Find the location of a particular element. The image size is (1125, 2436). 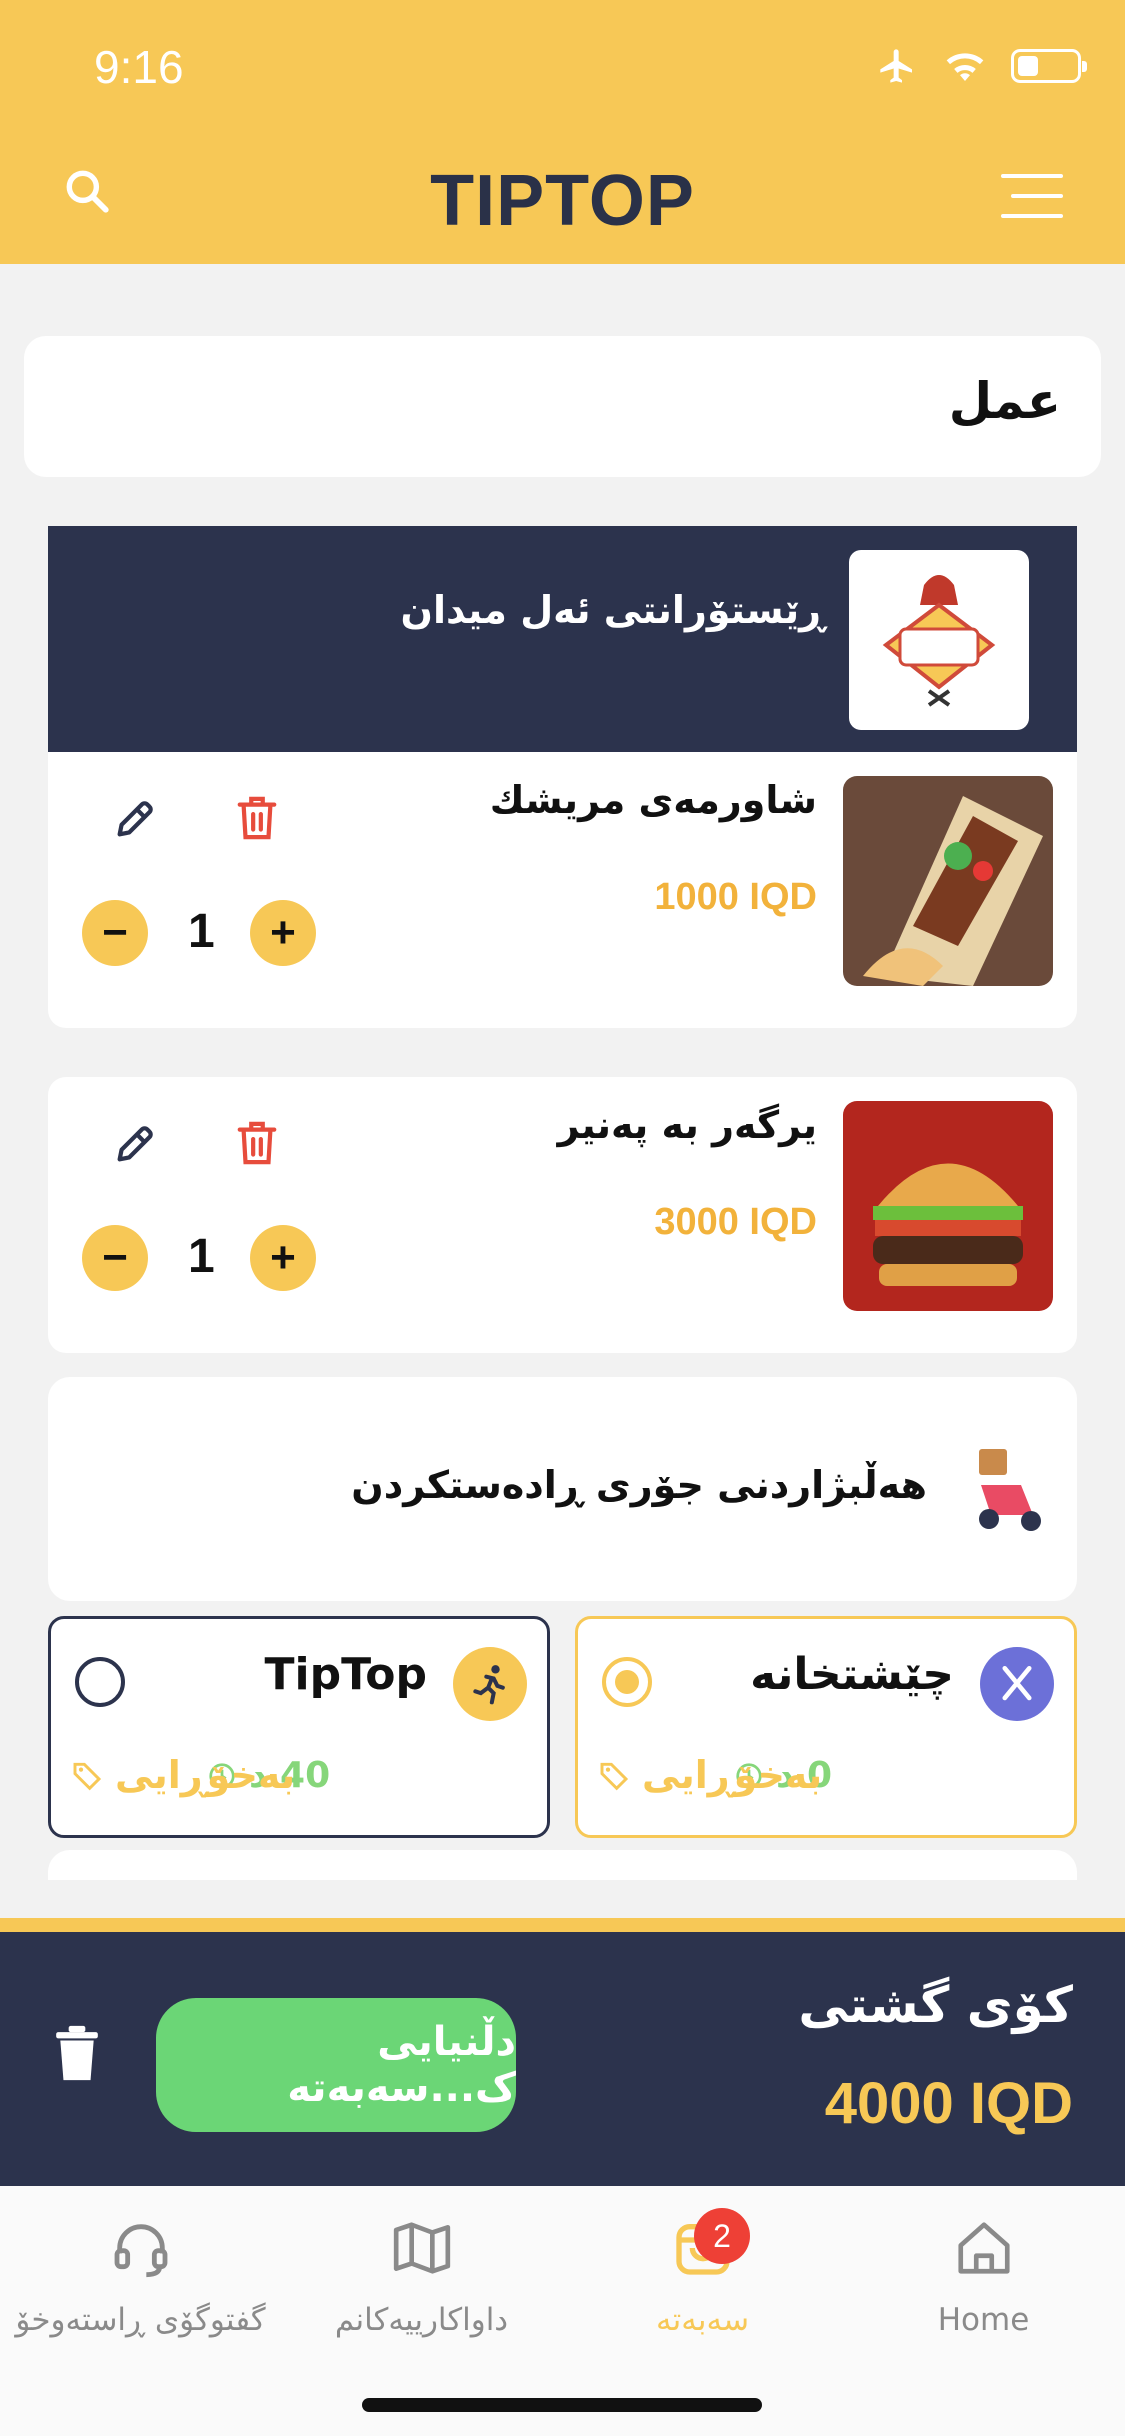

app-header: 9:16 TIPTOP is located at coordinates (562, 132).